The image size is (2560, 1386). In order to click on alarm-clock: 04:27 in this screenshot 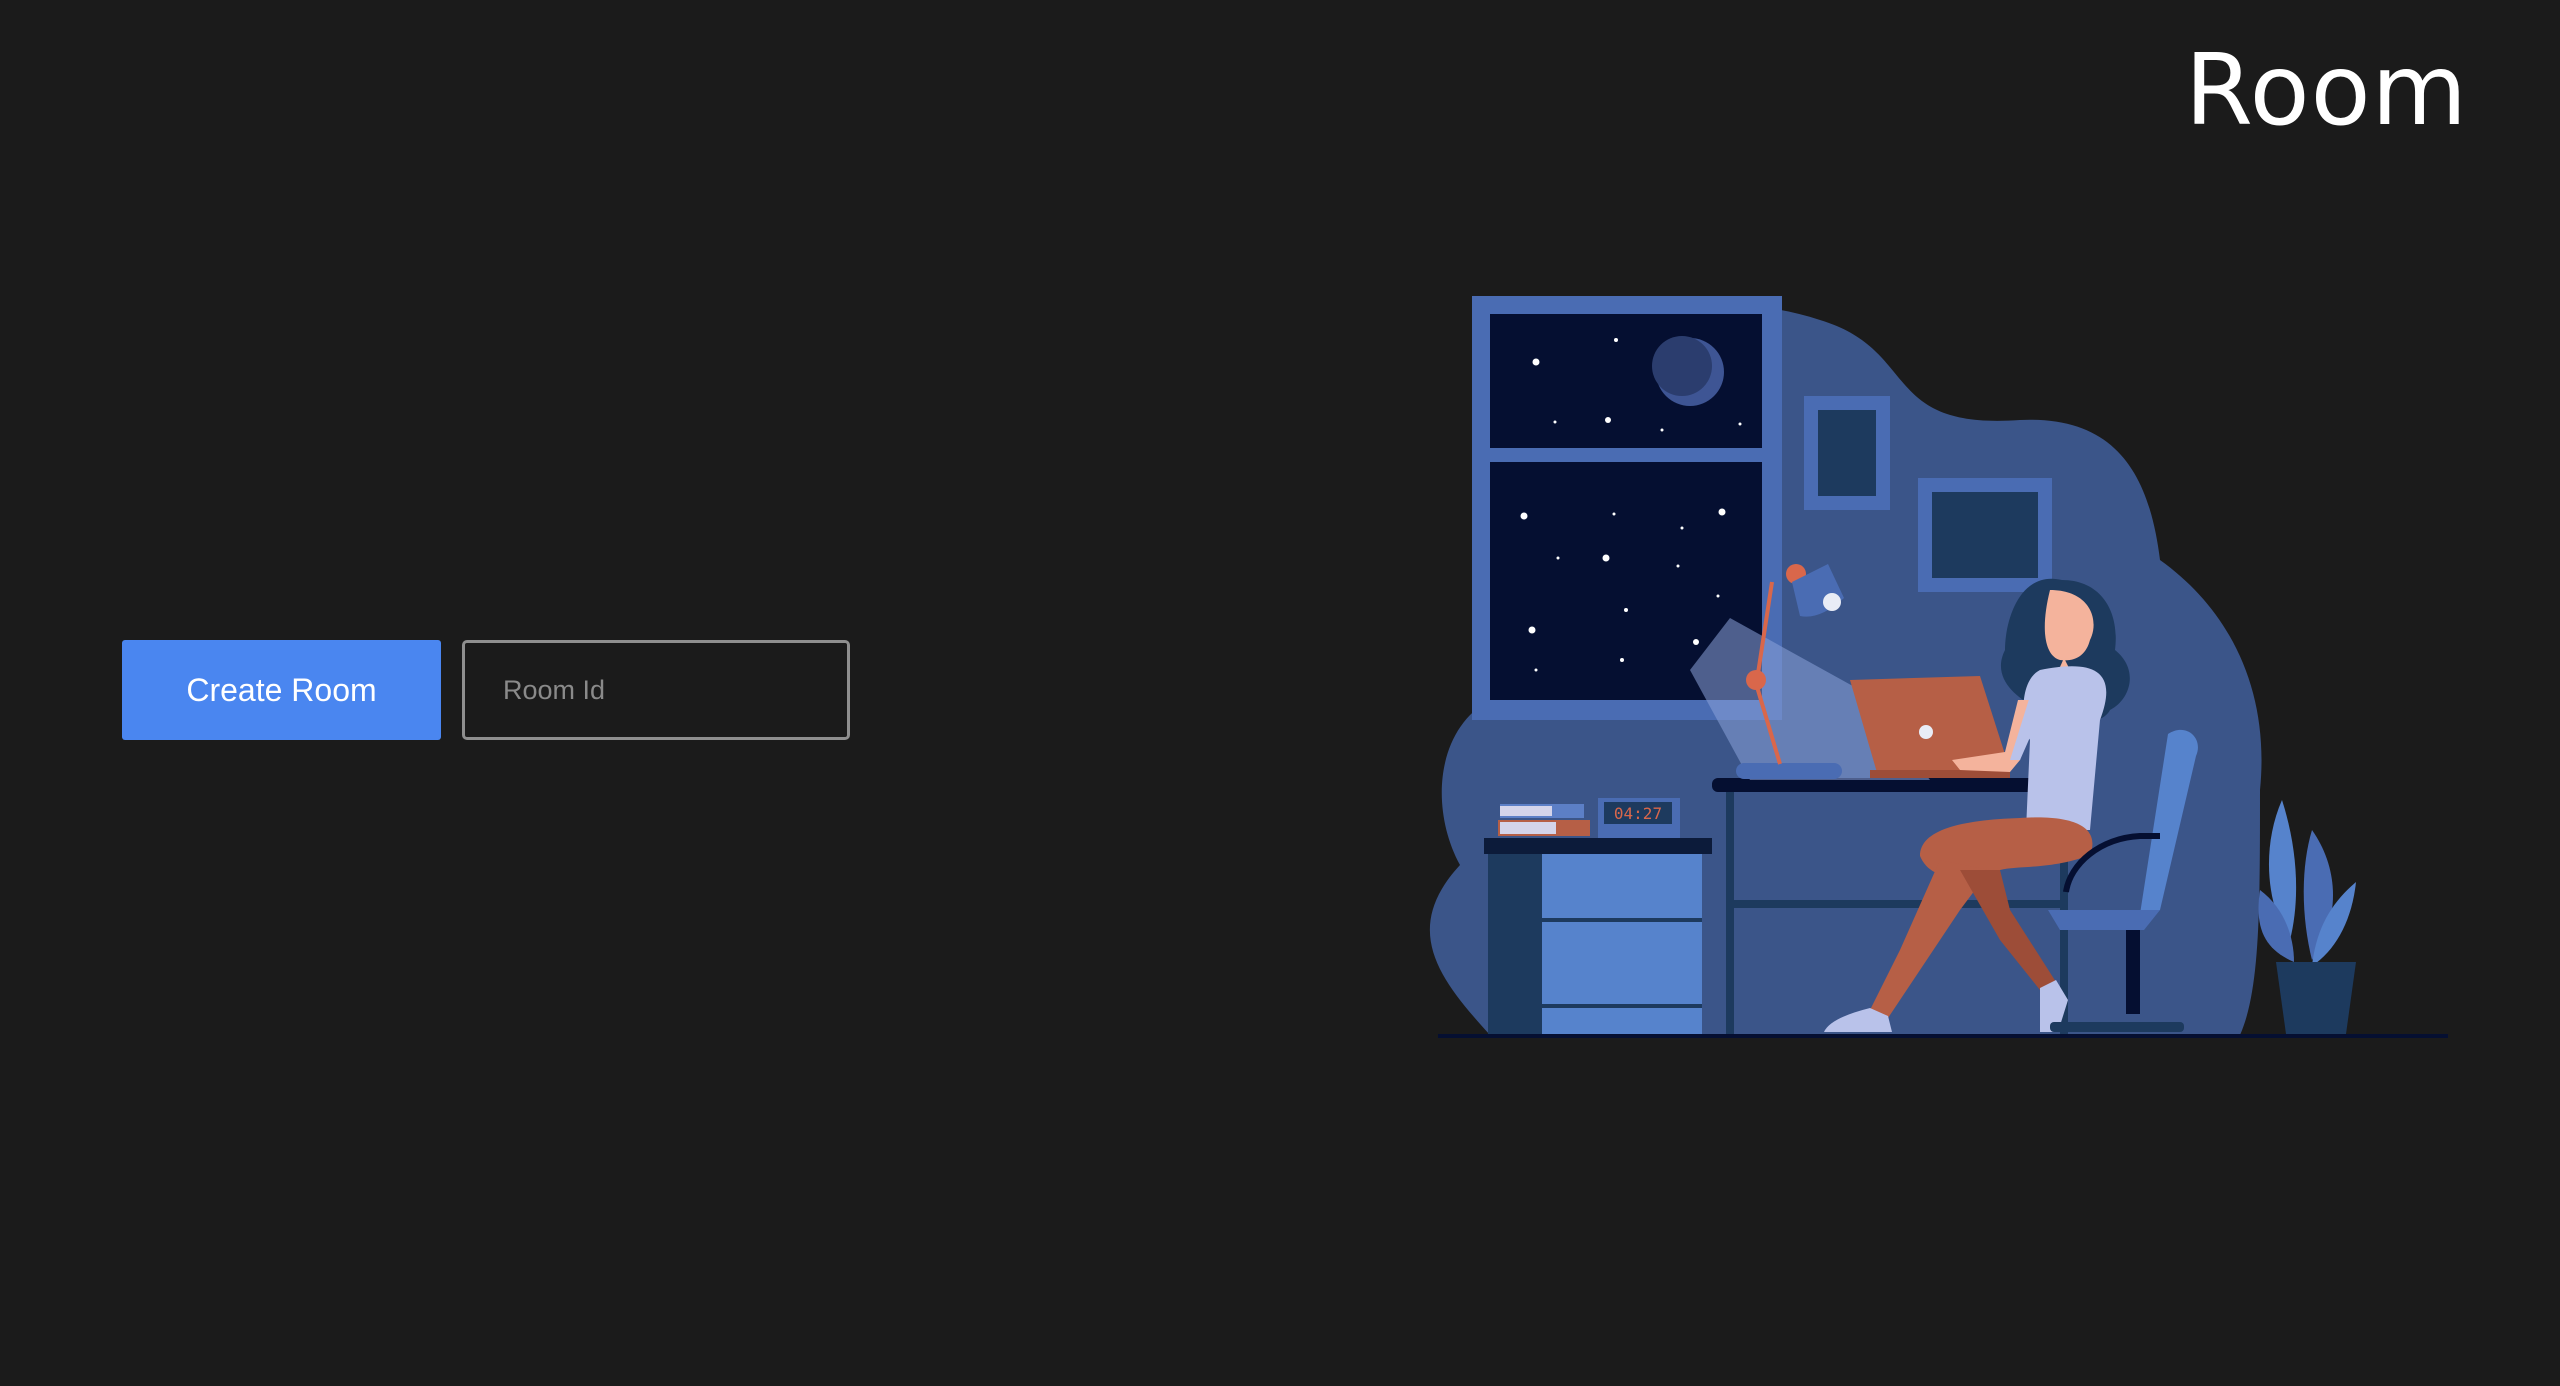, I will do `click(1639, 818)`.